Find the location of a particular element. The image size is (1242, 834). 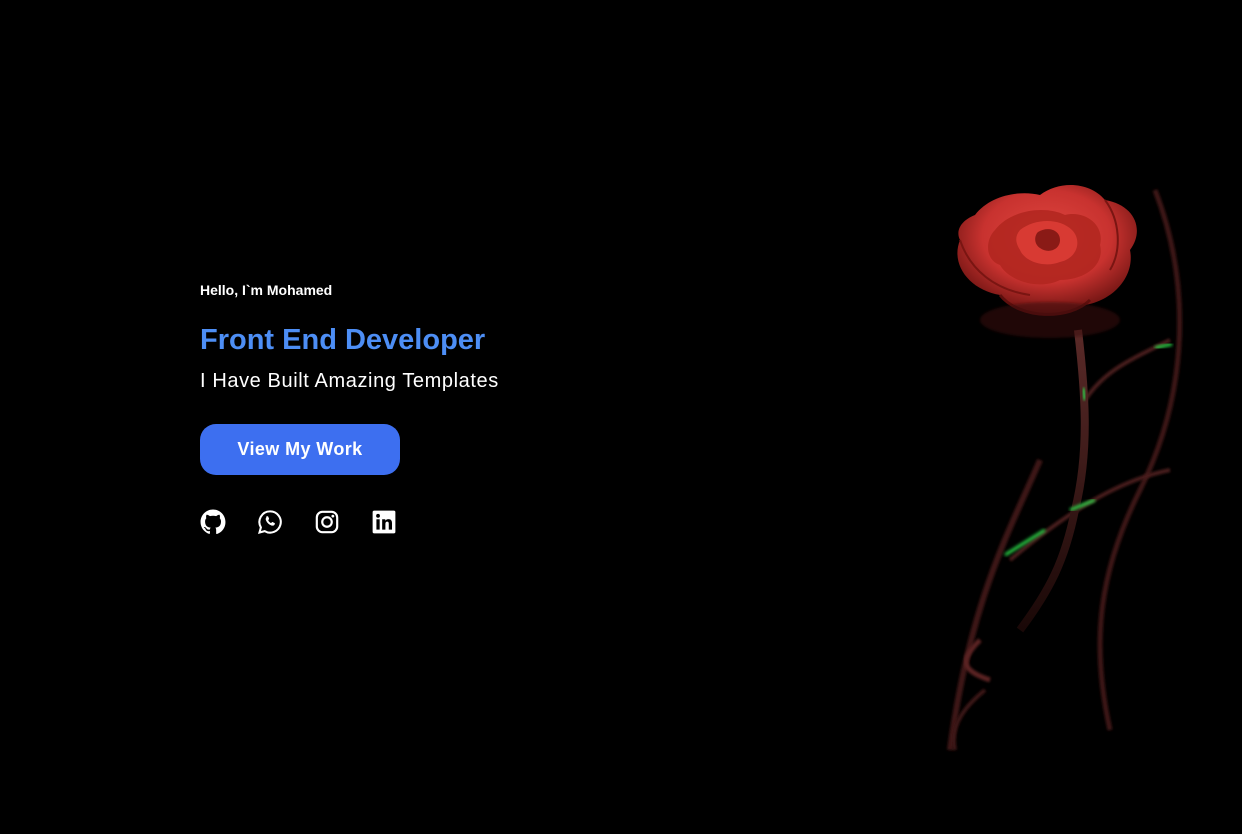

whatsapp-icon is located at coordinates (270, 522).